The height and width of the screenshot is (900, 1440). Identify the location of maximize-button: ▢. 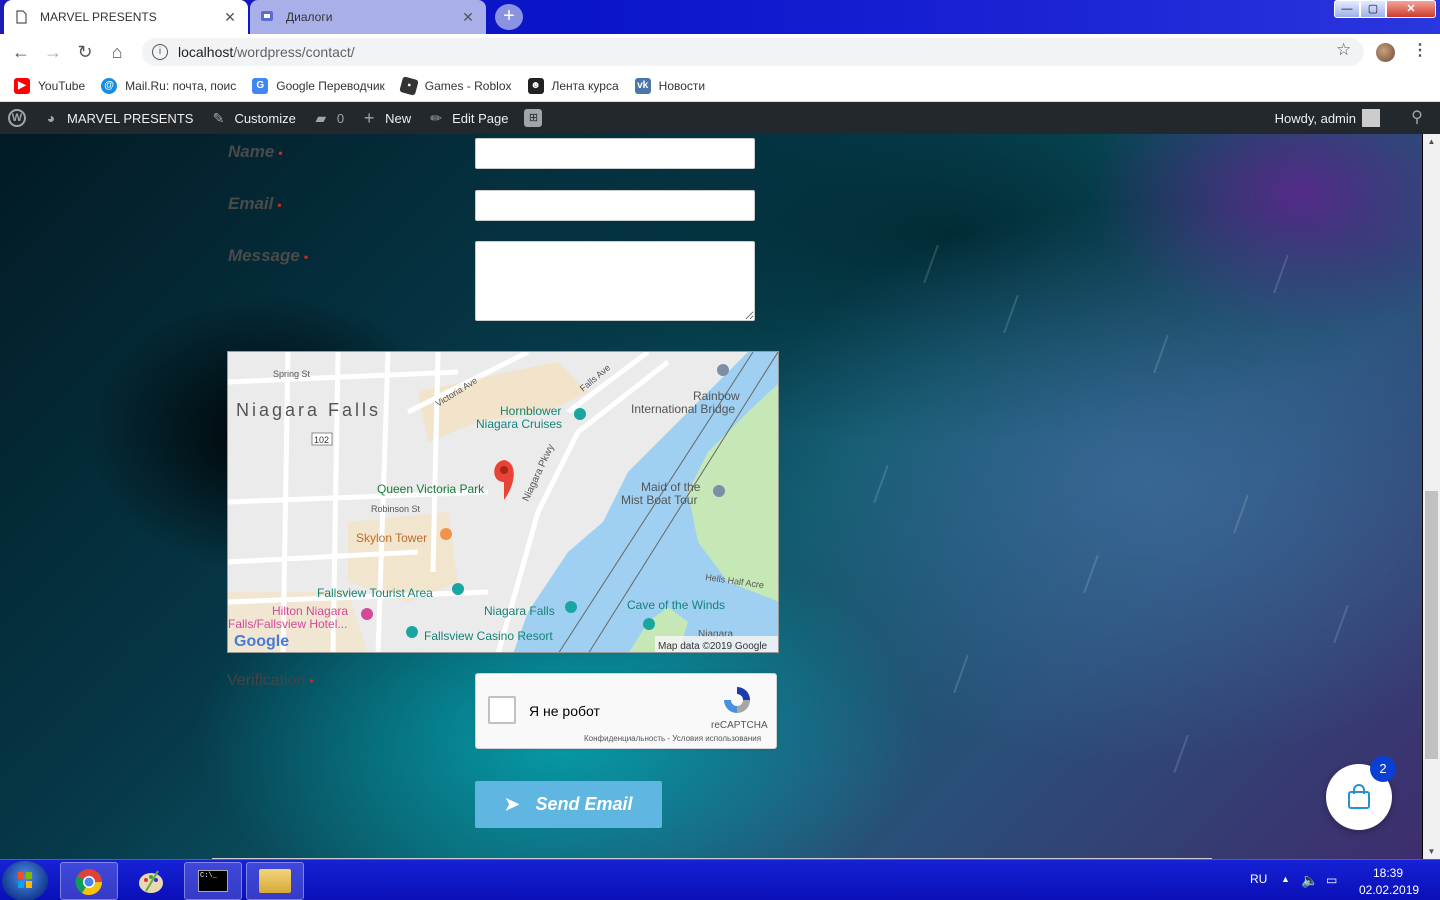
(1373, 9).